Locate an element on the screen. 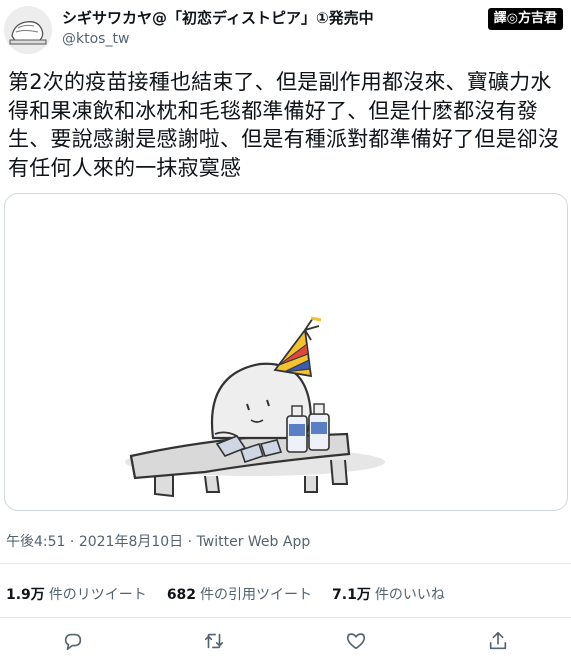 The height and width of the screenshot is (659, 571). reply-button is located at coordinates (73, 641).